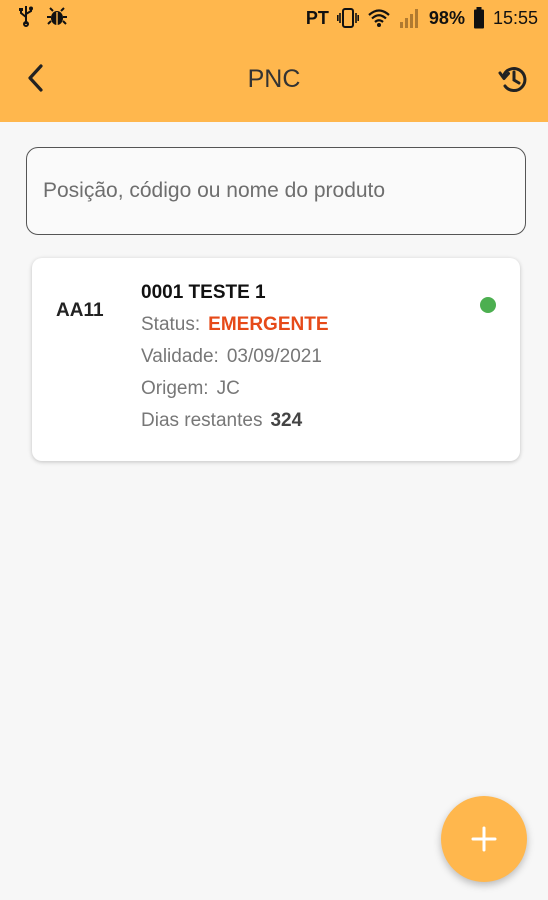 This screenshot has height=900, width=548. What do you see at coordinates (171, 324) in the screenshot?
I see `status-label: Status:` at bounding box center [171, 324].